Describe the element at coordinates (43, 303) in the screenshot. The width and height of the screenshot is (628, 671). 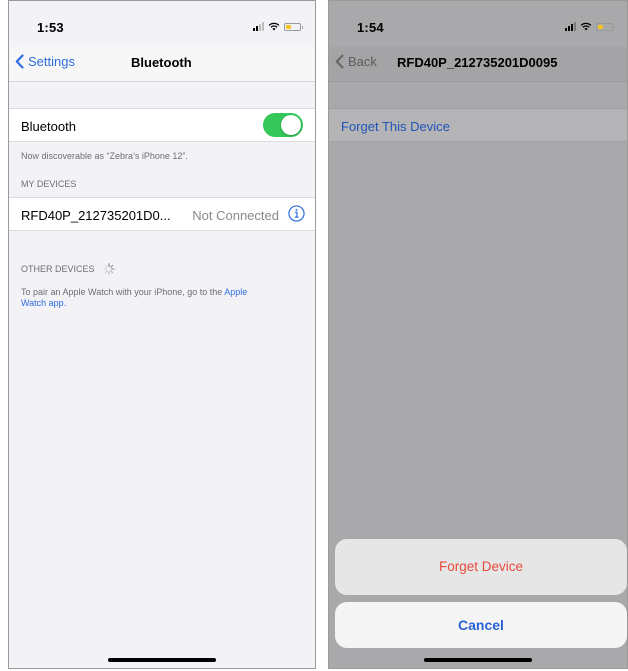
I see `apple-watch-app-link-continued: Watch app.` at that location.